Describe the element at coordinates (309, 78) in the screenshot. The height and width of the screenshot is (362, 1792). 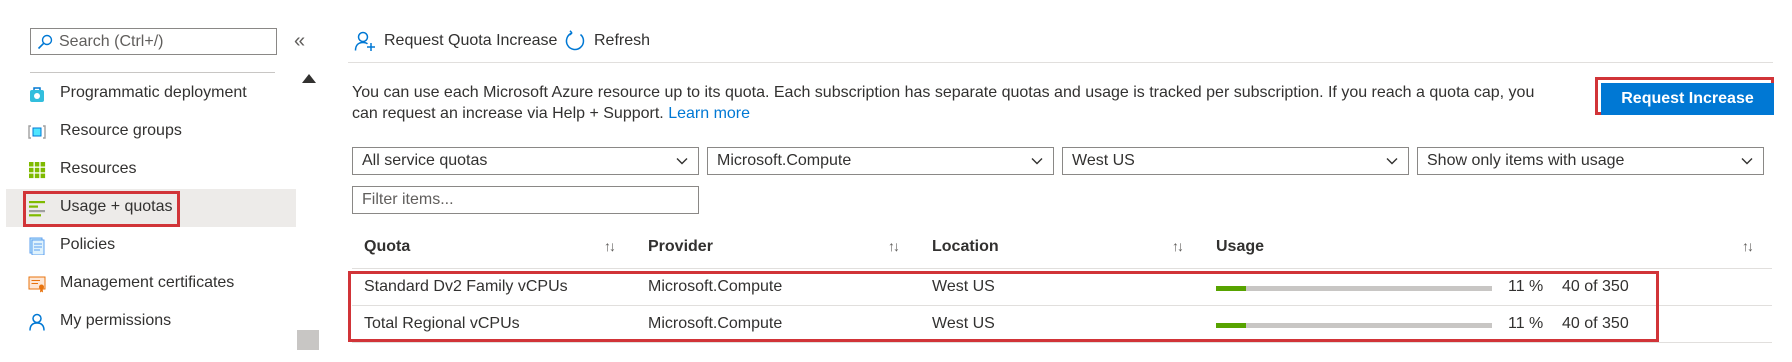
I see `scroll-up-arrow-icon` at that location.